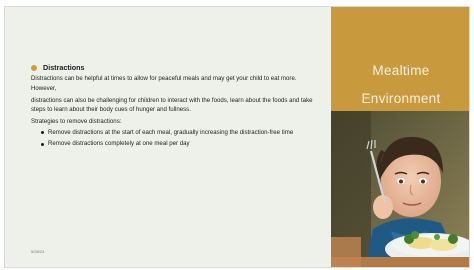 This screenshot has width=474, height=270. I want to click on title-line-1: Mealtime, so click(401, 70).